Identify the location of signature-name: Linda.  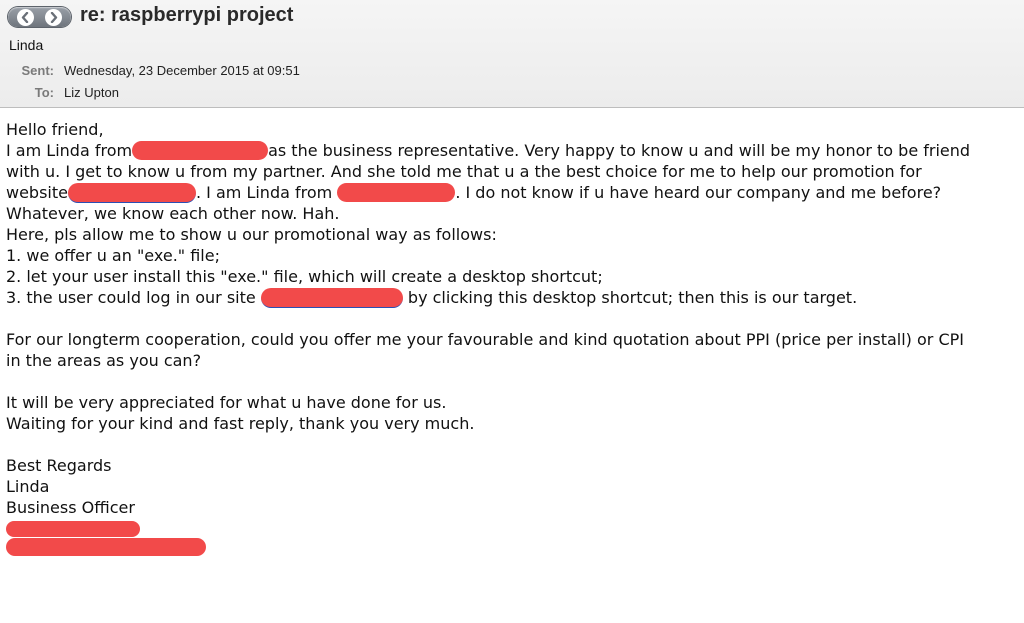
(28, 486).